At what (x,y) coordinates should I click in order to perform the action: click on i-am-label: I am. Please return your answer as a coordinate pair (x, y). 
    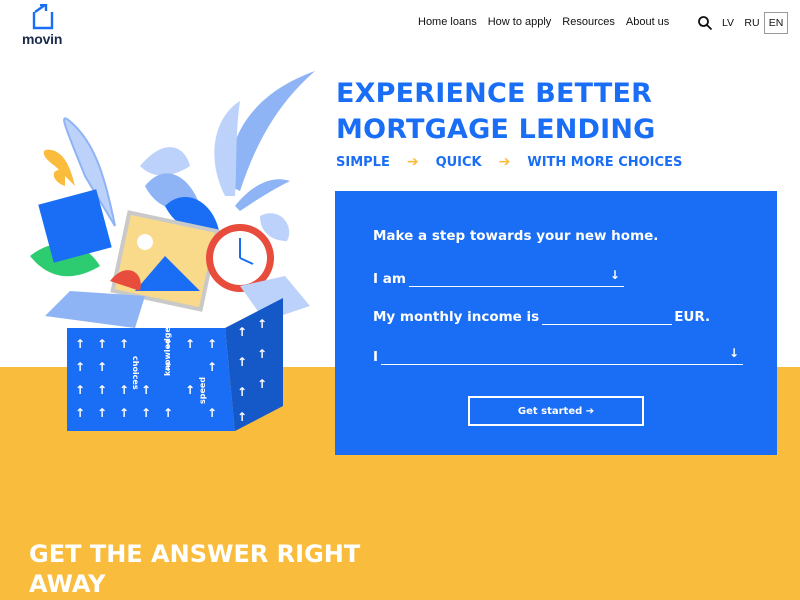
    Looking at the image, I should click on (389, 279).